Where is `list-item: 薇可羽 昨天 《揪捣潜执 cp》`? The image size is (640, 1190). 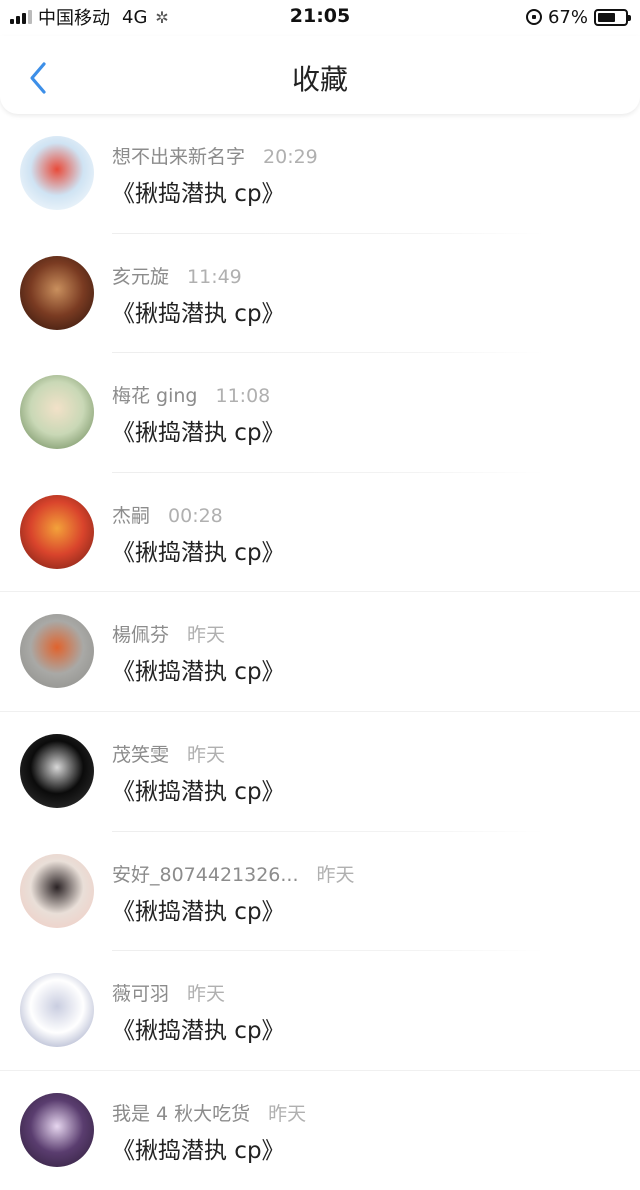 list-item: 薇可羽 昨天 《揪捣潜执 cp》 is located at coordinates (320, 1011).